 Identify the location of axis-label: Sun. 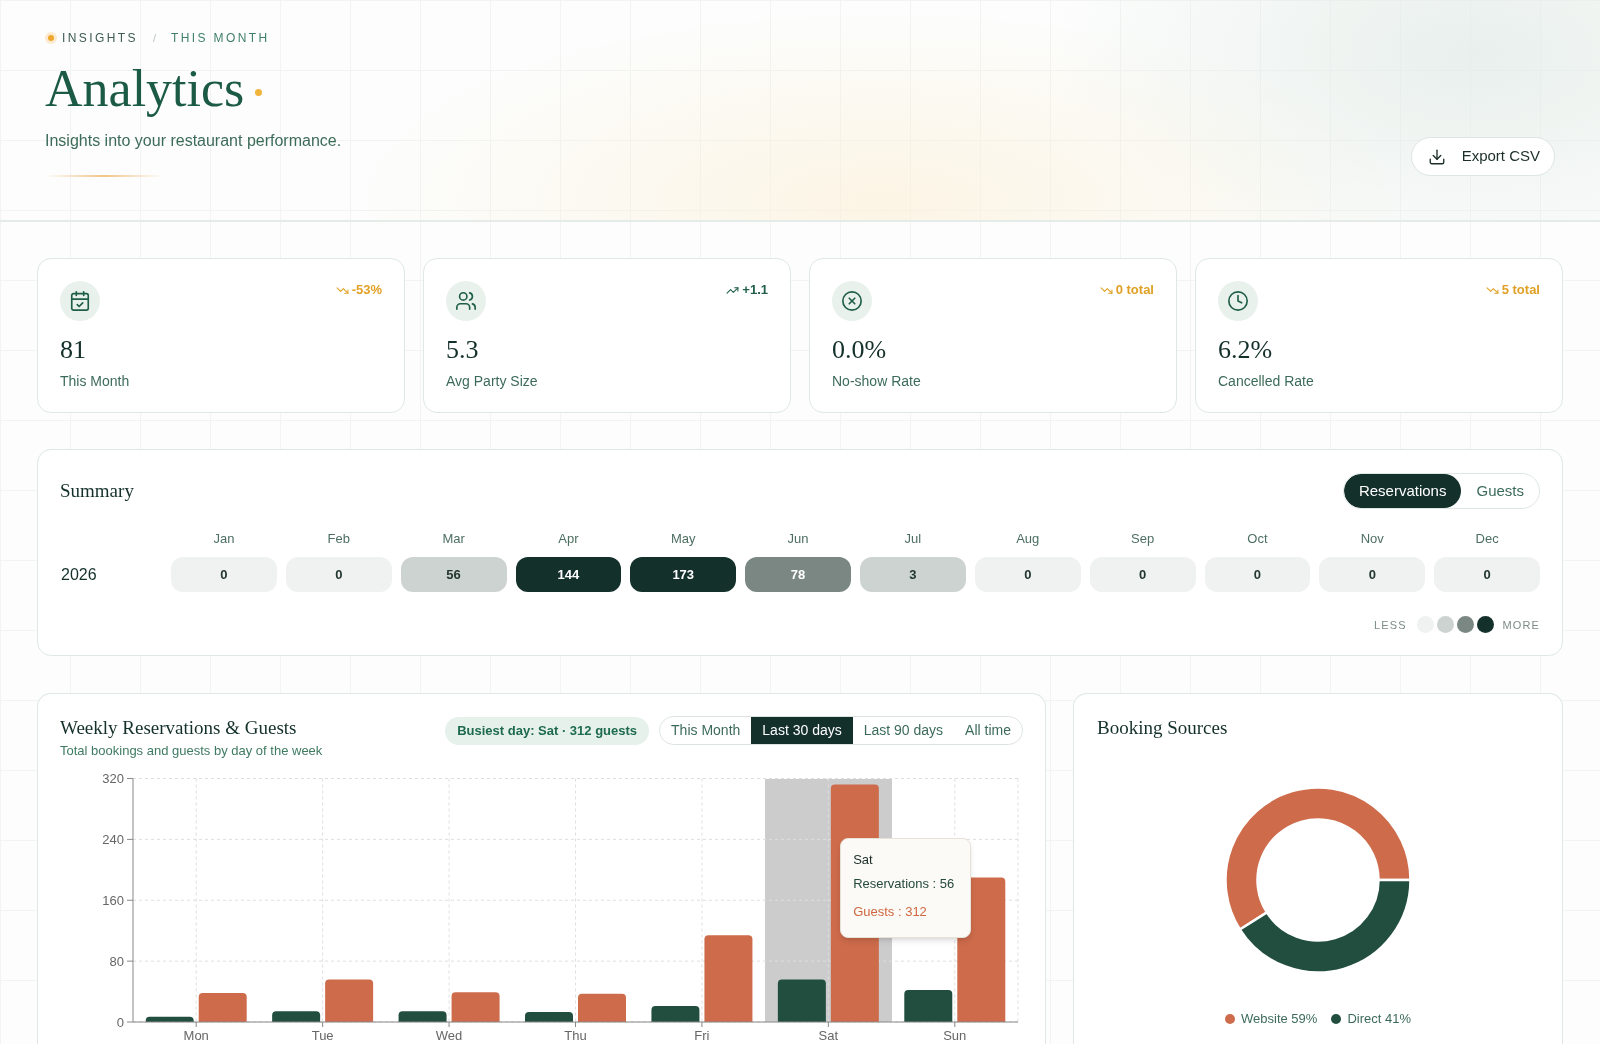
(955, 1035).